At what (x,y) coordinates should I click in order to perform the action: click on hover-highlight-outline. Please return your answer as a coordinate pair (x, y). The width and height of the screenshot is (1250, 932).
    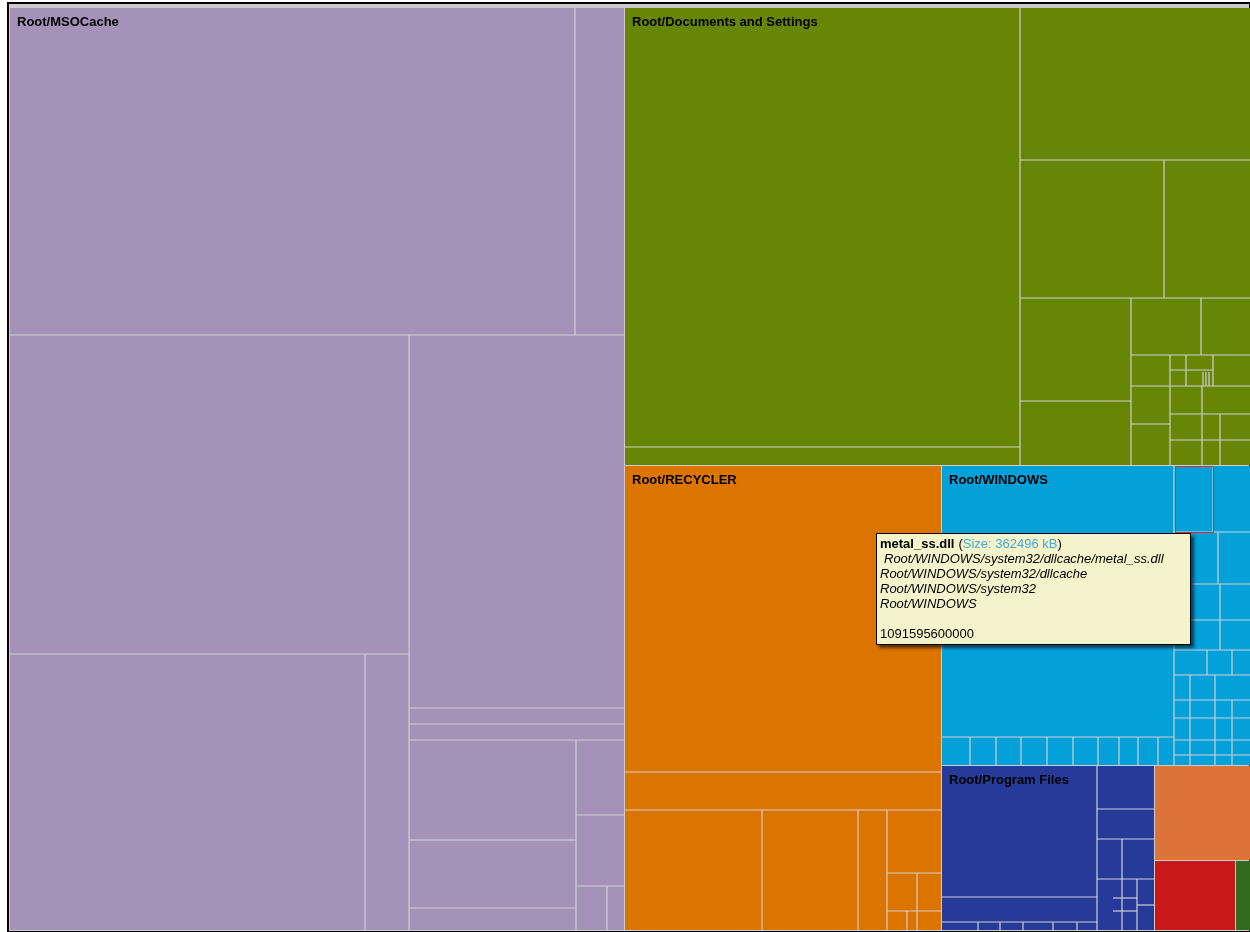
    Looking at the image, I should click on (1194, 499).